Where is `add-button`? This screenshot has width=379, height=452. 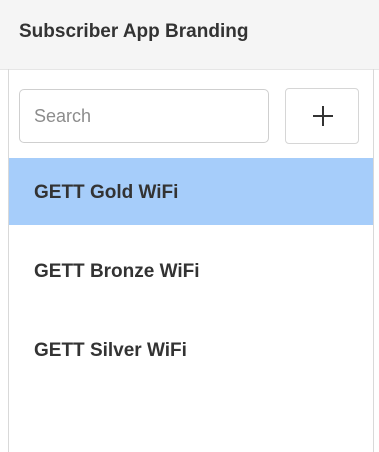 add-button is located at coordinates (322, 116).